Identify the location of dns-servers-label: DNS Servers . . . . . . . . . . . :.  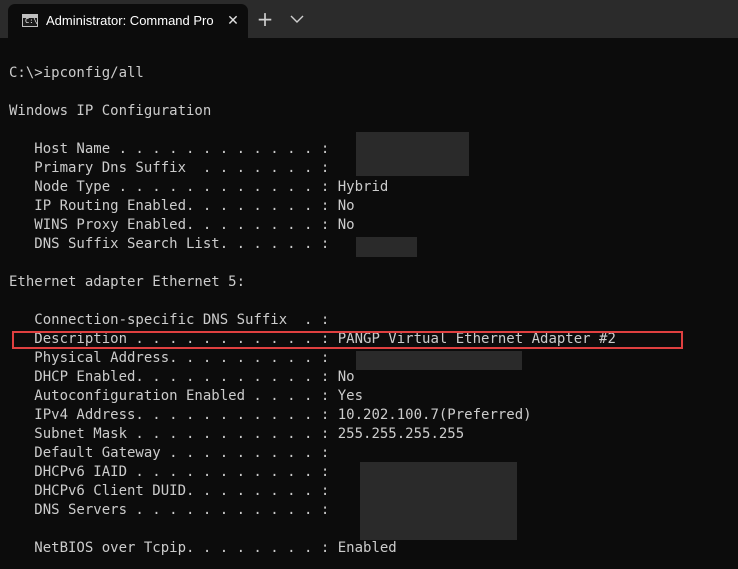
(173, 510).